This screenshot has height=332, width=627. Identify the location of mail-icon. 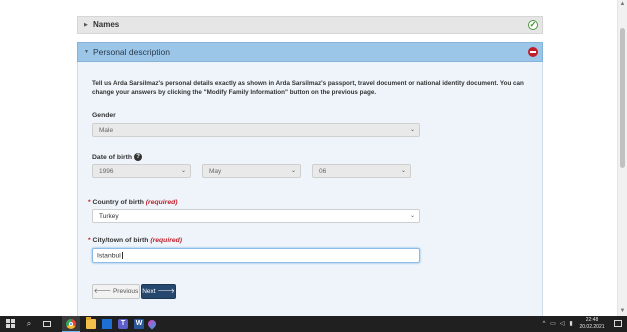
(107, 324).